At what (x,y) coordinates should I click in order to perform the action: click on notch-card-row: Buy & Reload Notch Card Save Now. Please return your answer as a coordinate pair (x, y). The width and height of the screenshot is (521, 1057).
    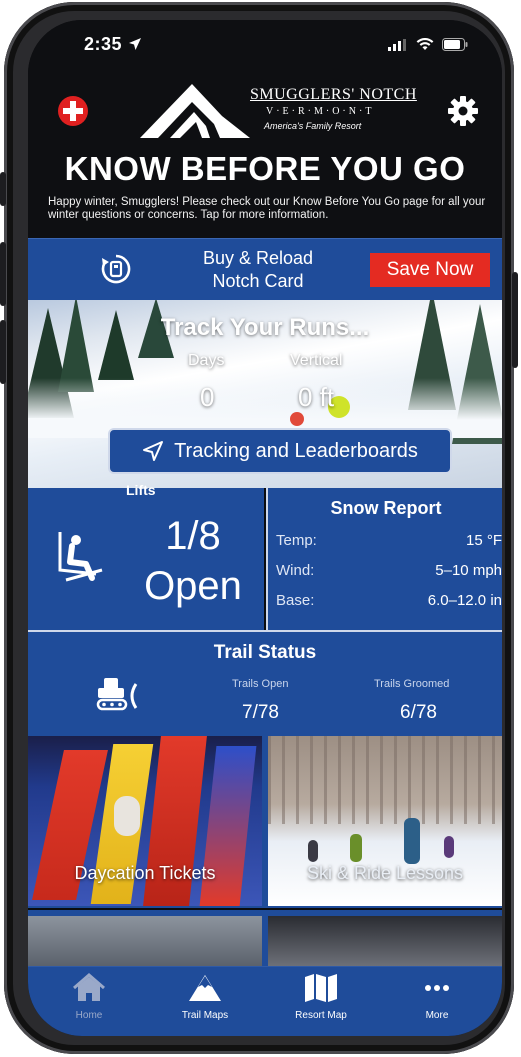
    Looking at the image, I should click on (265, 269).